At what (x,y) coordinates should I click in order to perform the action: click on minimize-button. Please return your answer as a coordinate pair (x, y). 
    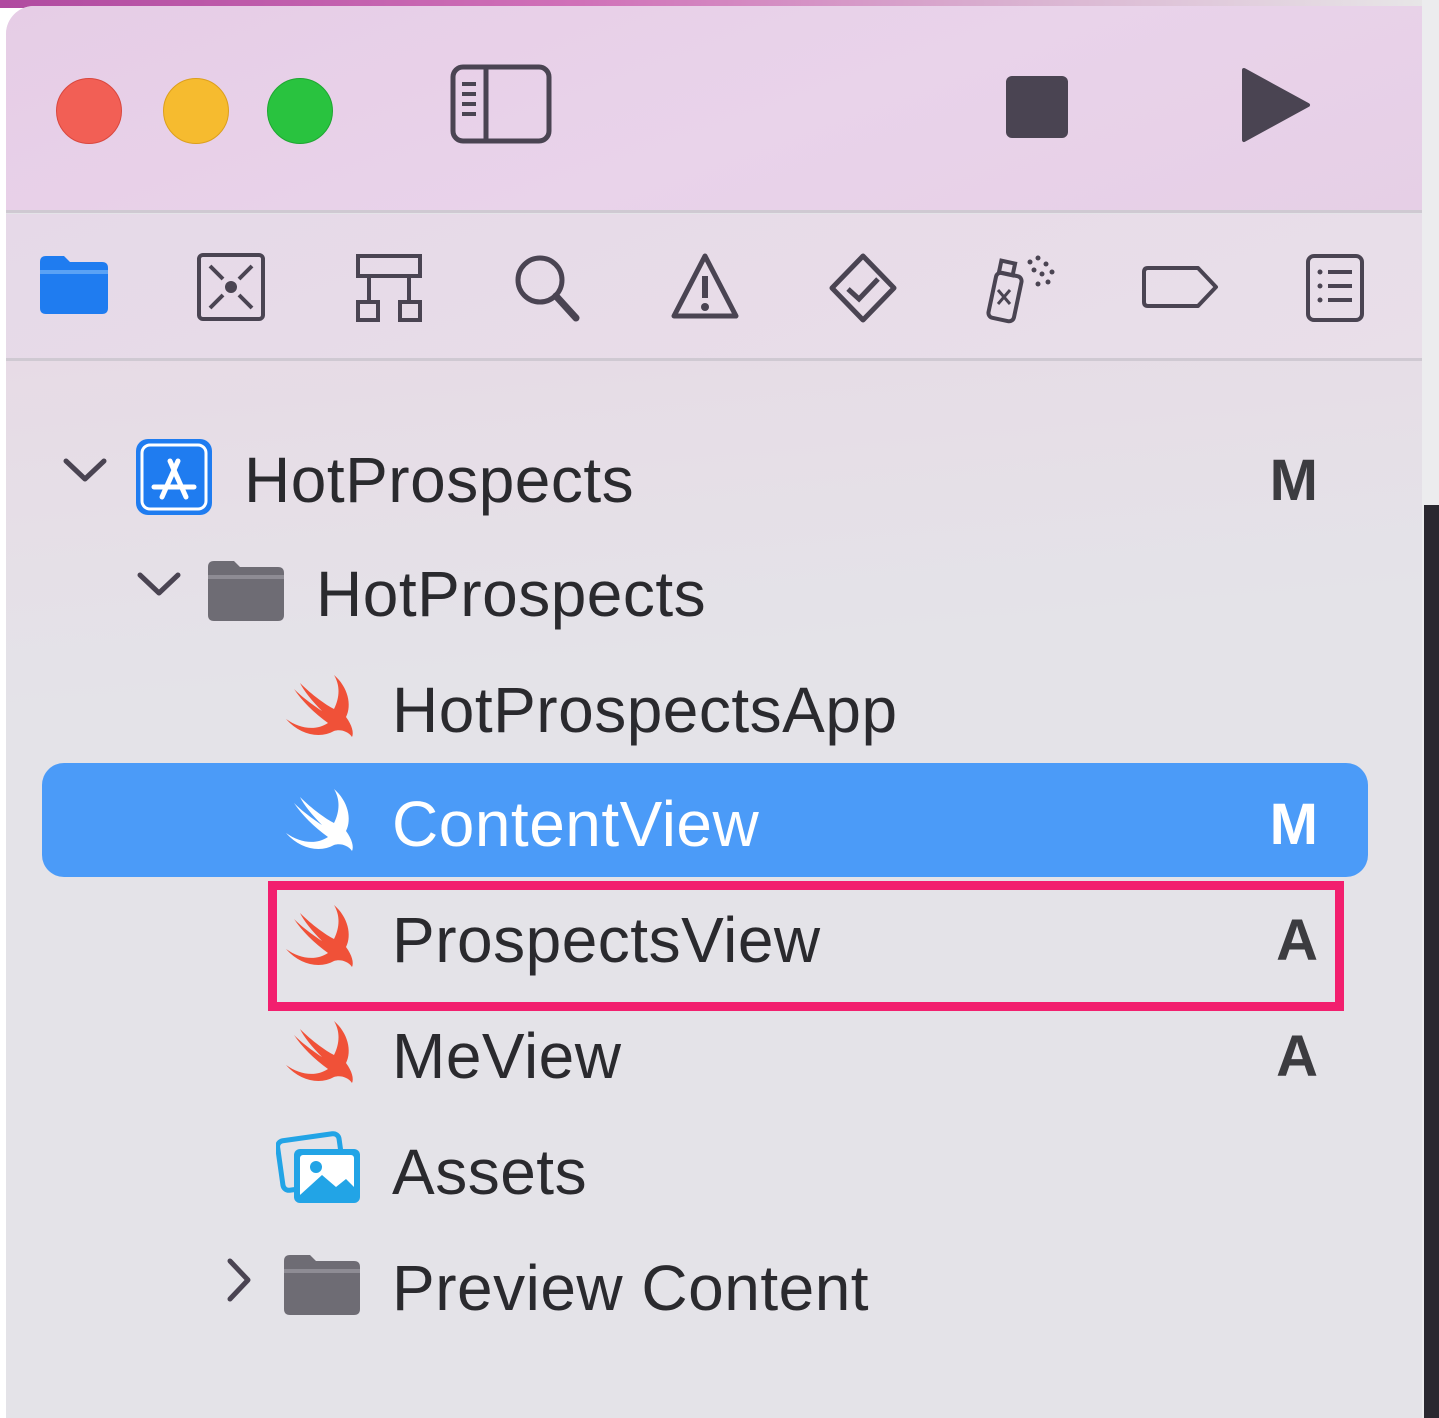
    Looking at the image, I should click on (196, 111).